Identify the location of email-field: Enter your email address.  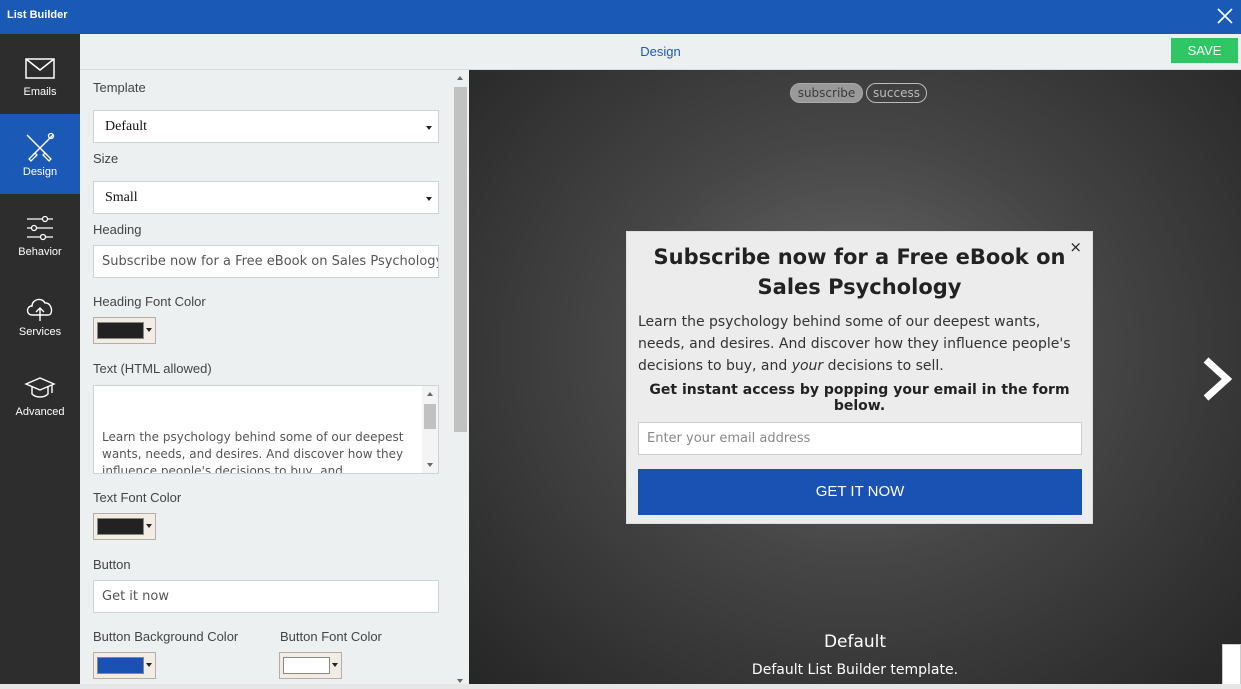
(860, 438).